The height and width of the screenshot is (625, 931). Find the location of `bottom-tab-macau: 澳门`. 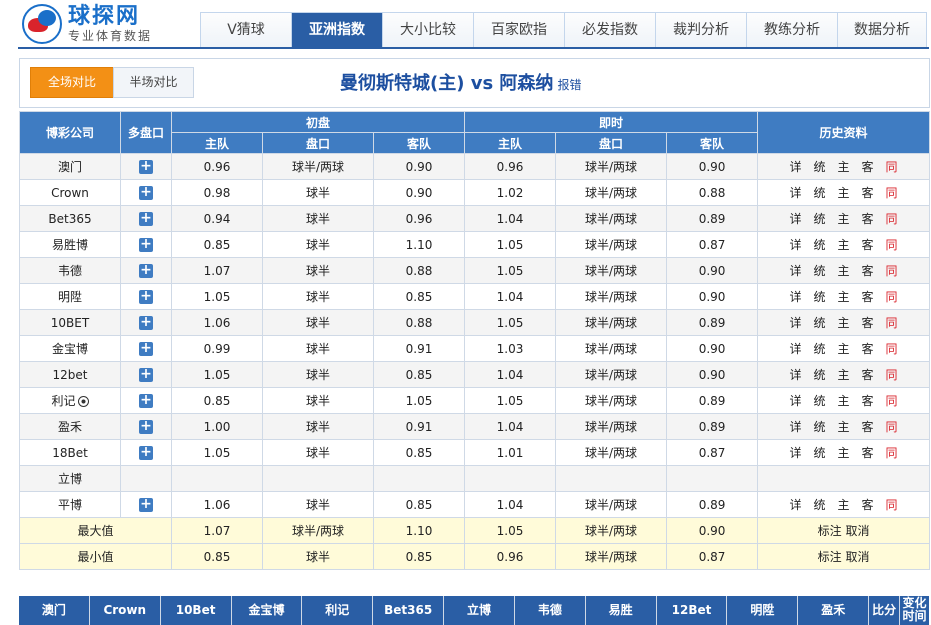

bottom-tab-macau: 澳门 is located at coordinates (54, 610).